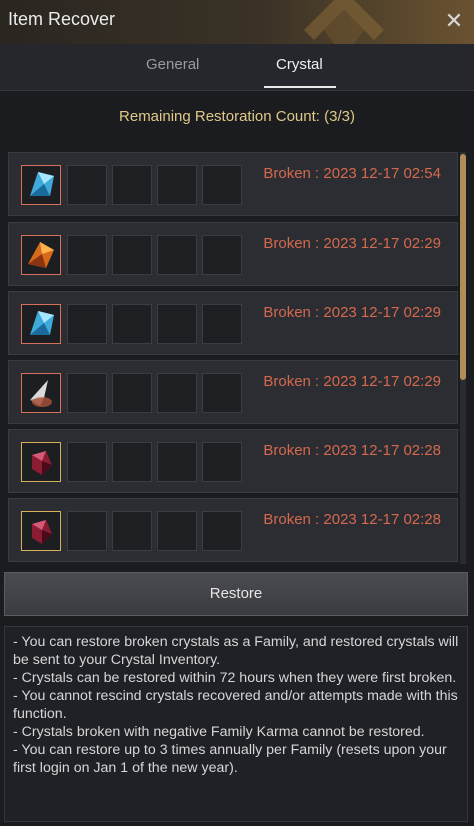  I want to click on list-scrollbar, so click(463, 358).